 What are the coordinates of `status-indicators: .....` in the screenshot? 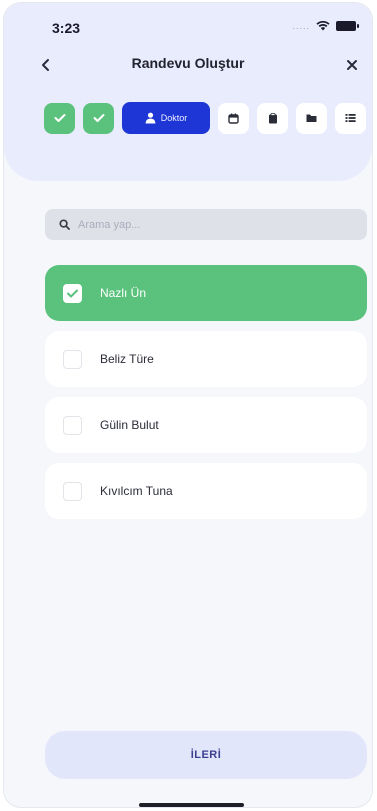 It's located at (325, 26).